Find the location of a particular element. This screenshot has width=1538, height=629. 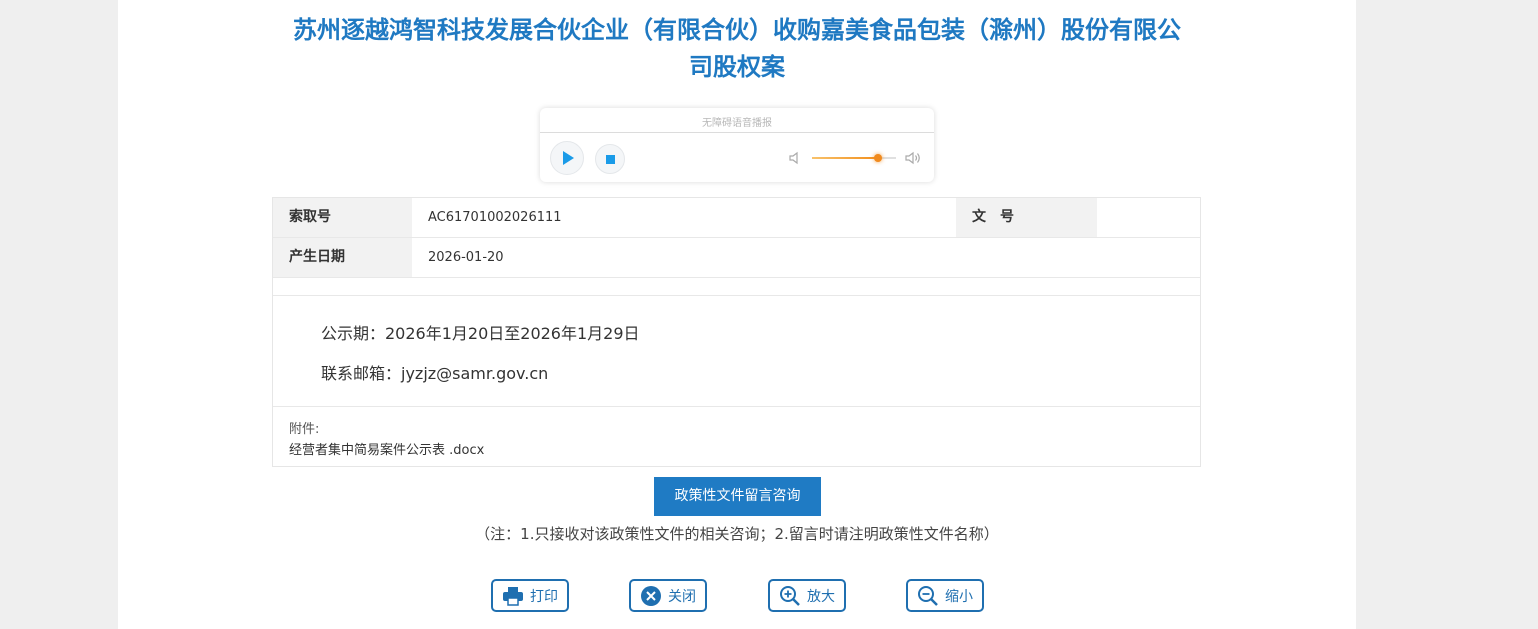

printer-icon is located at coordinates (513, 596).